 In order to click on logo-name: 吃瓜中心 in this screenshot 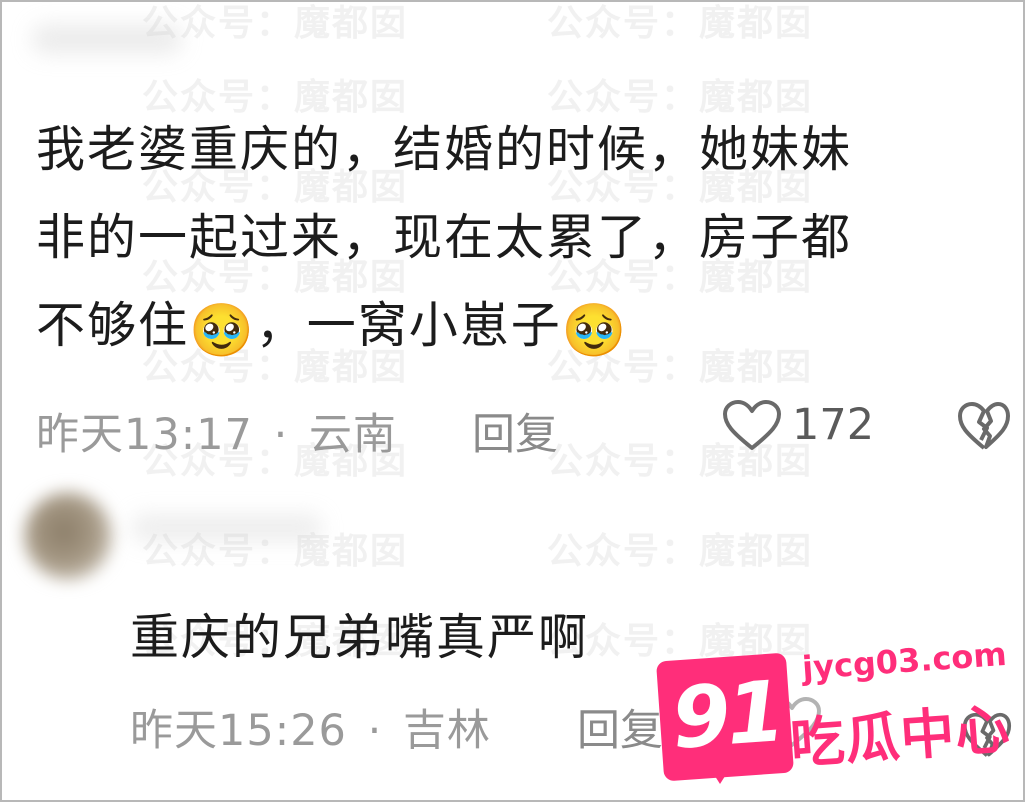, I will do `click(900, 736)`.